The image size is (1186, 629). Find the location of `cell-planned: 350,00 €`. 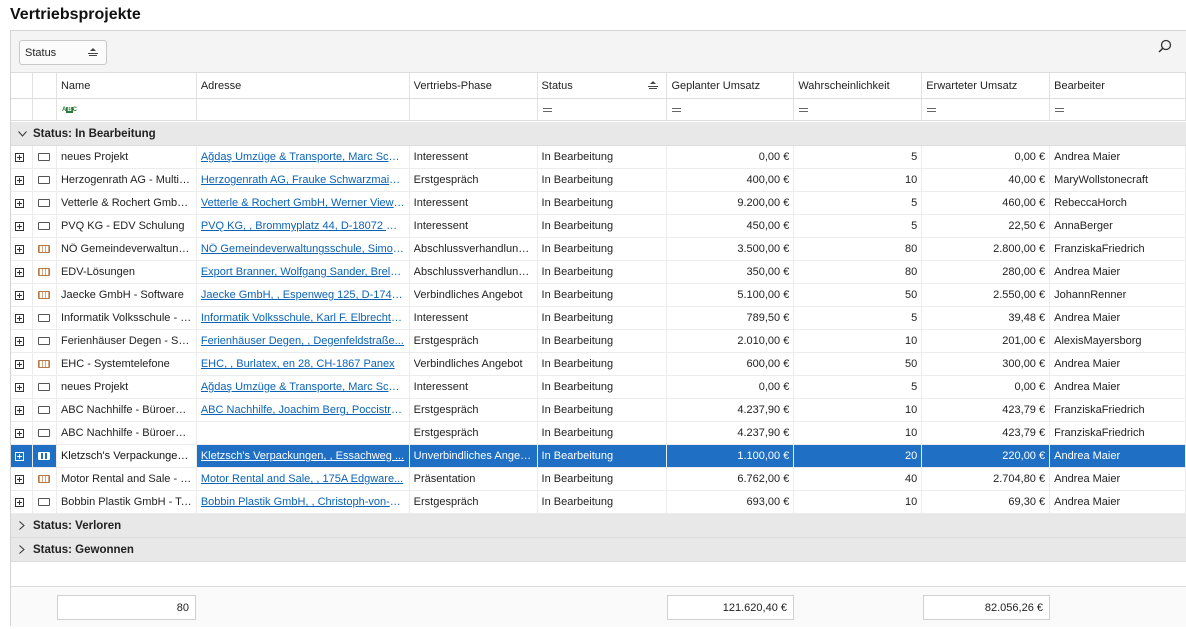

cell-planned: 350,00 € is located at coordinates (731, 272).